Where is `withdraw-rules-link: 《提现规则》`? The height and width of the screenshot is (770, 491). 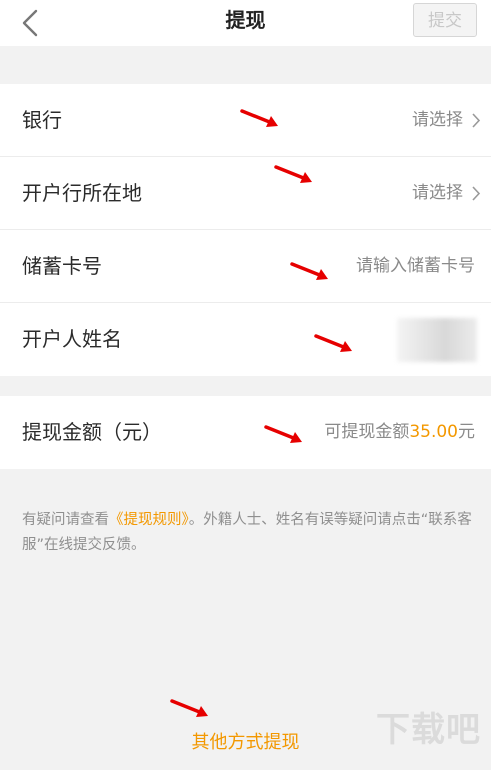 withdraw-rules-link: 《提现规则》 is located at coordinates (149, 520).